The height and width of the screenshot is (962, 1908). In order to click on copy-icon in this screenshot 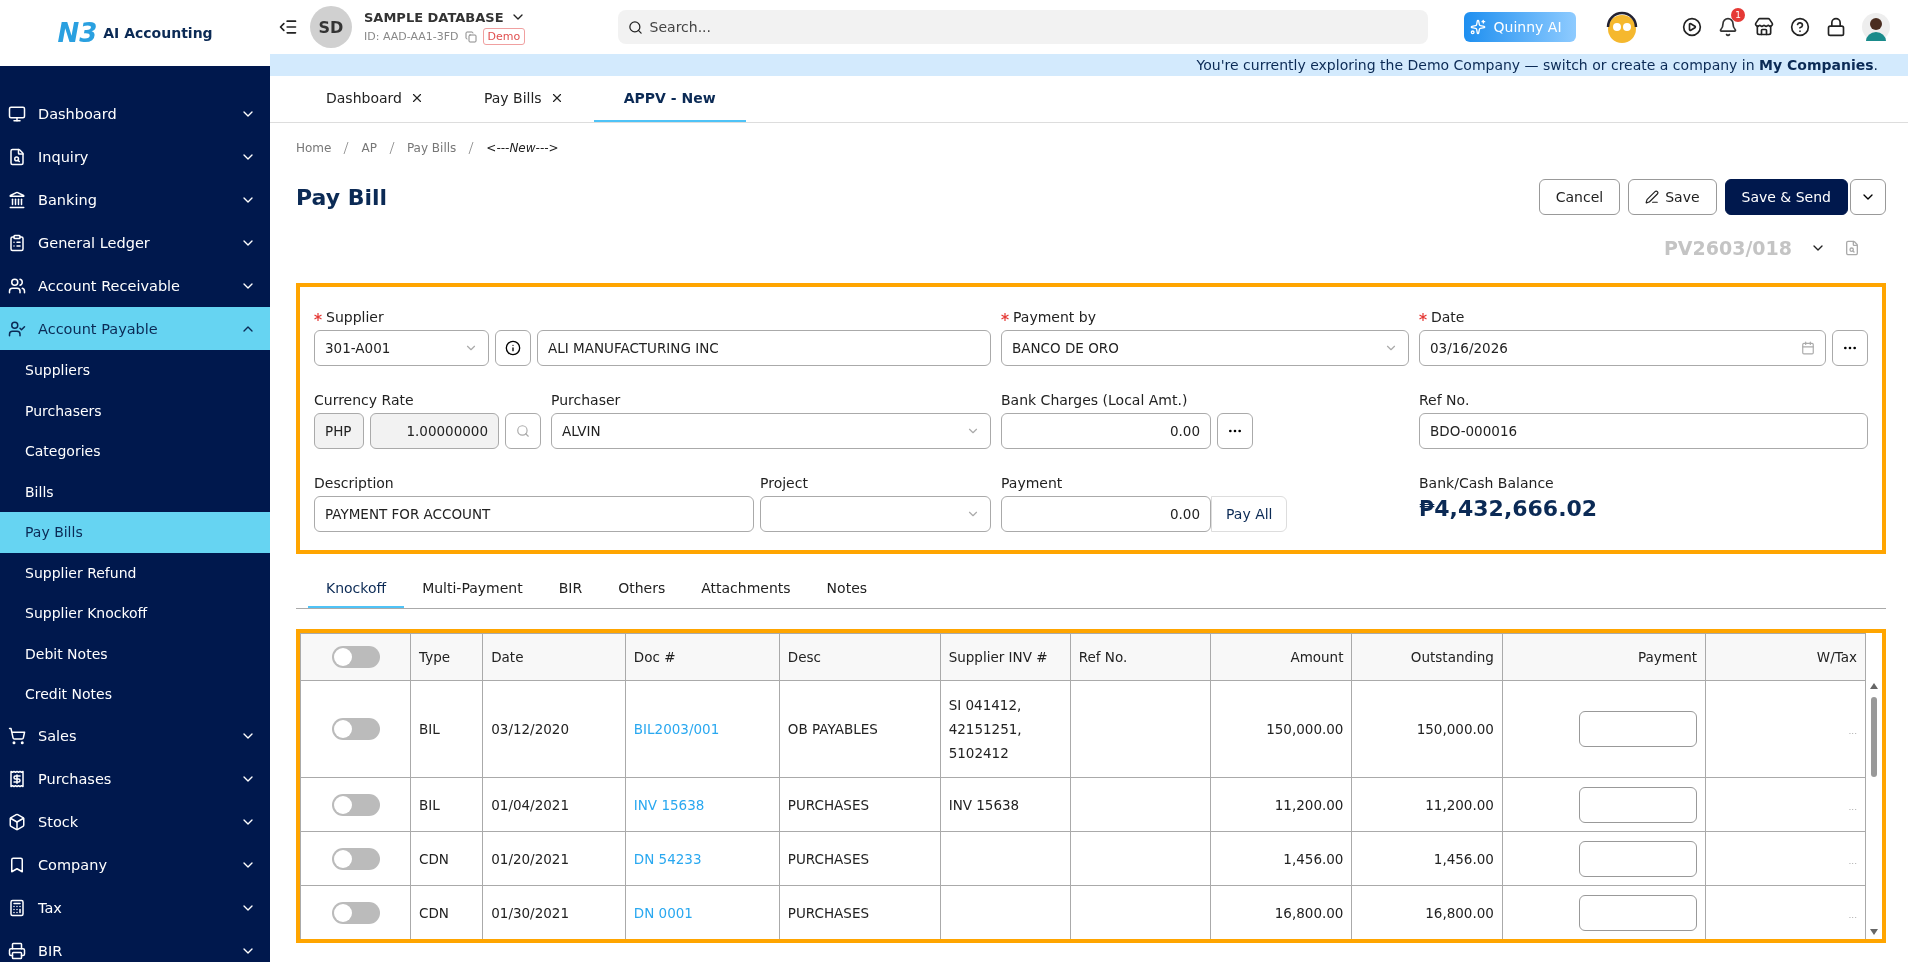, I will do `click(470, 36)`.